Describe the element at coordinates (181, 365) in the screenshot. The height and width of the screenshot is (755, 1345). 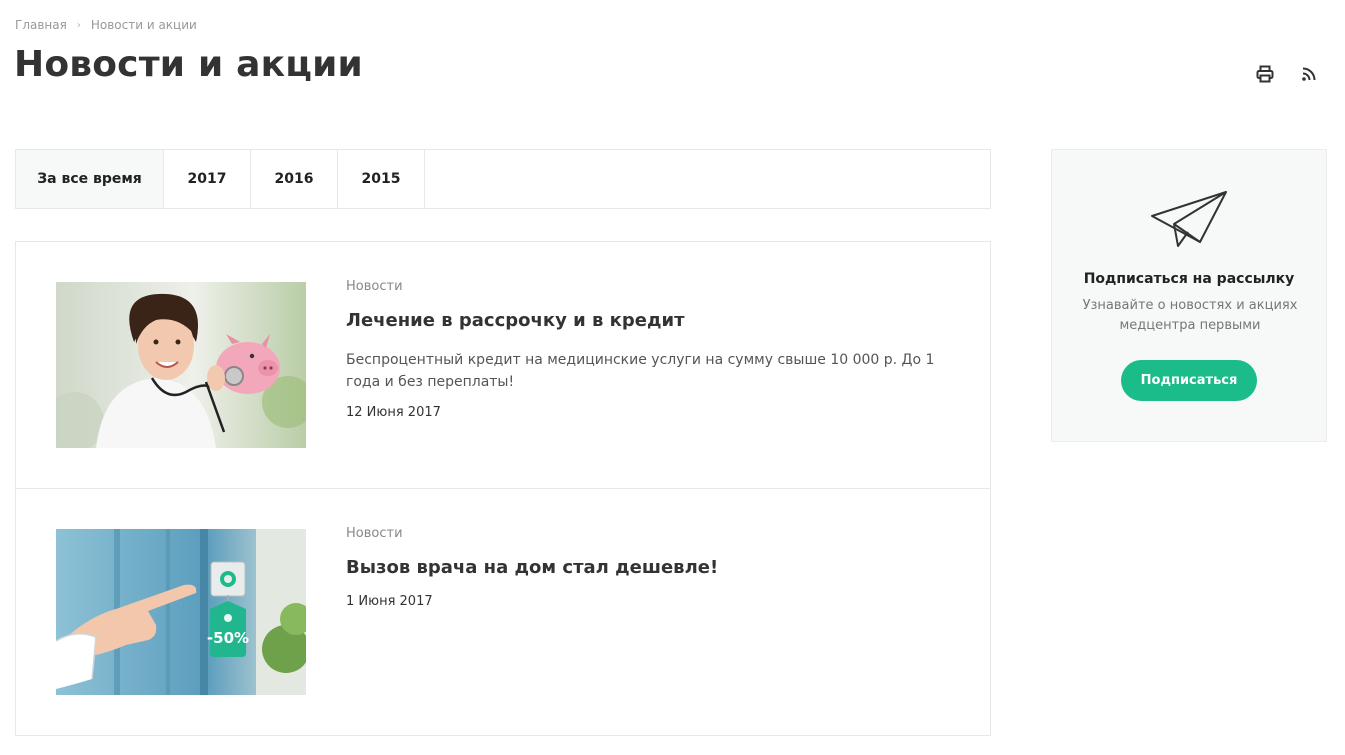
I see `news-image-doctor-piggy-bank` at that location.